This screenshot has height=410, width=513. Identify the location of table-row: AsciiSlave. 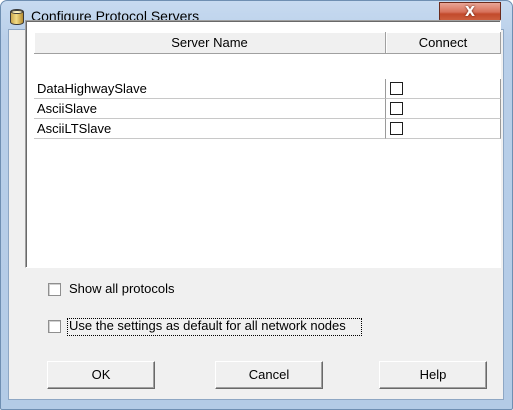
(267, 109).